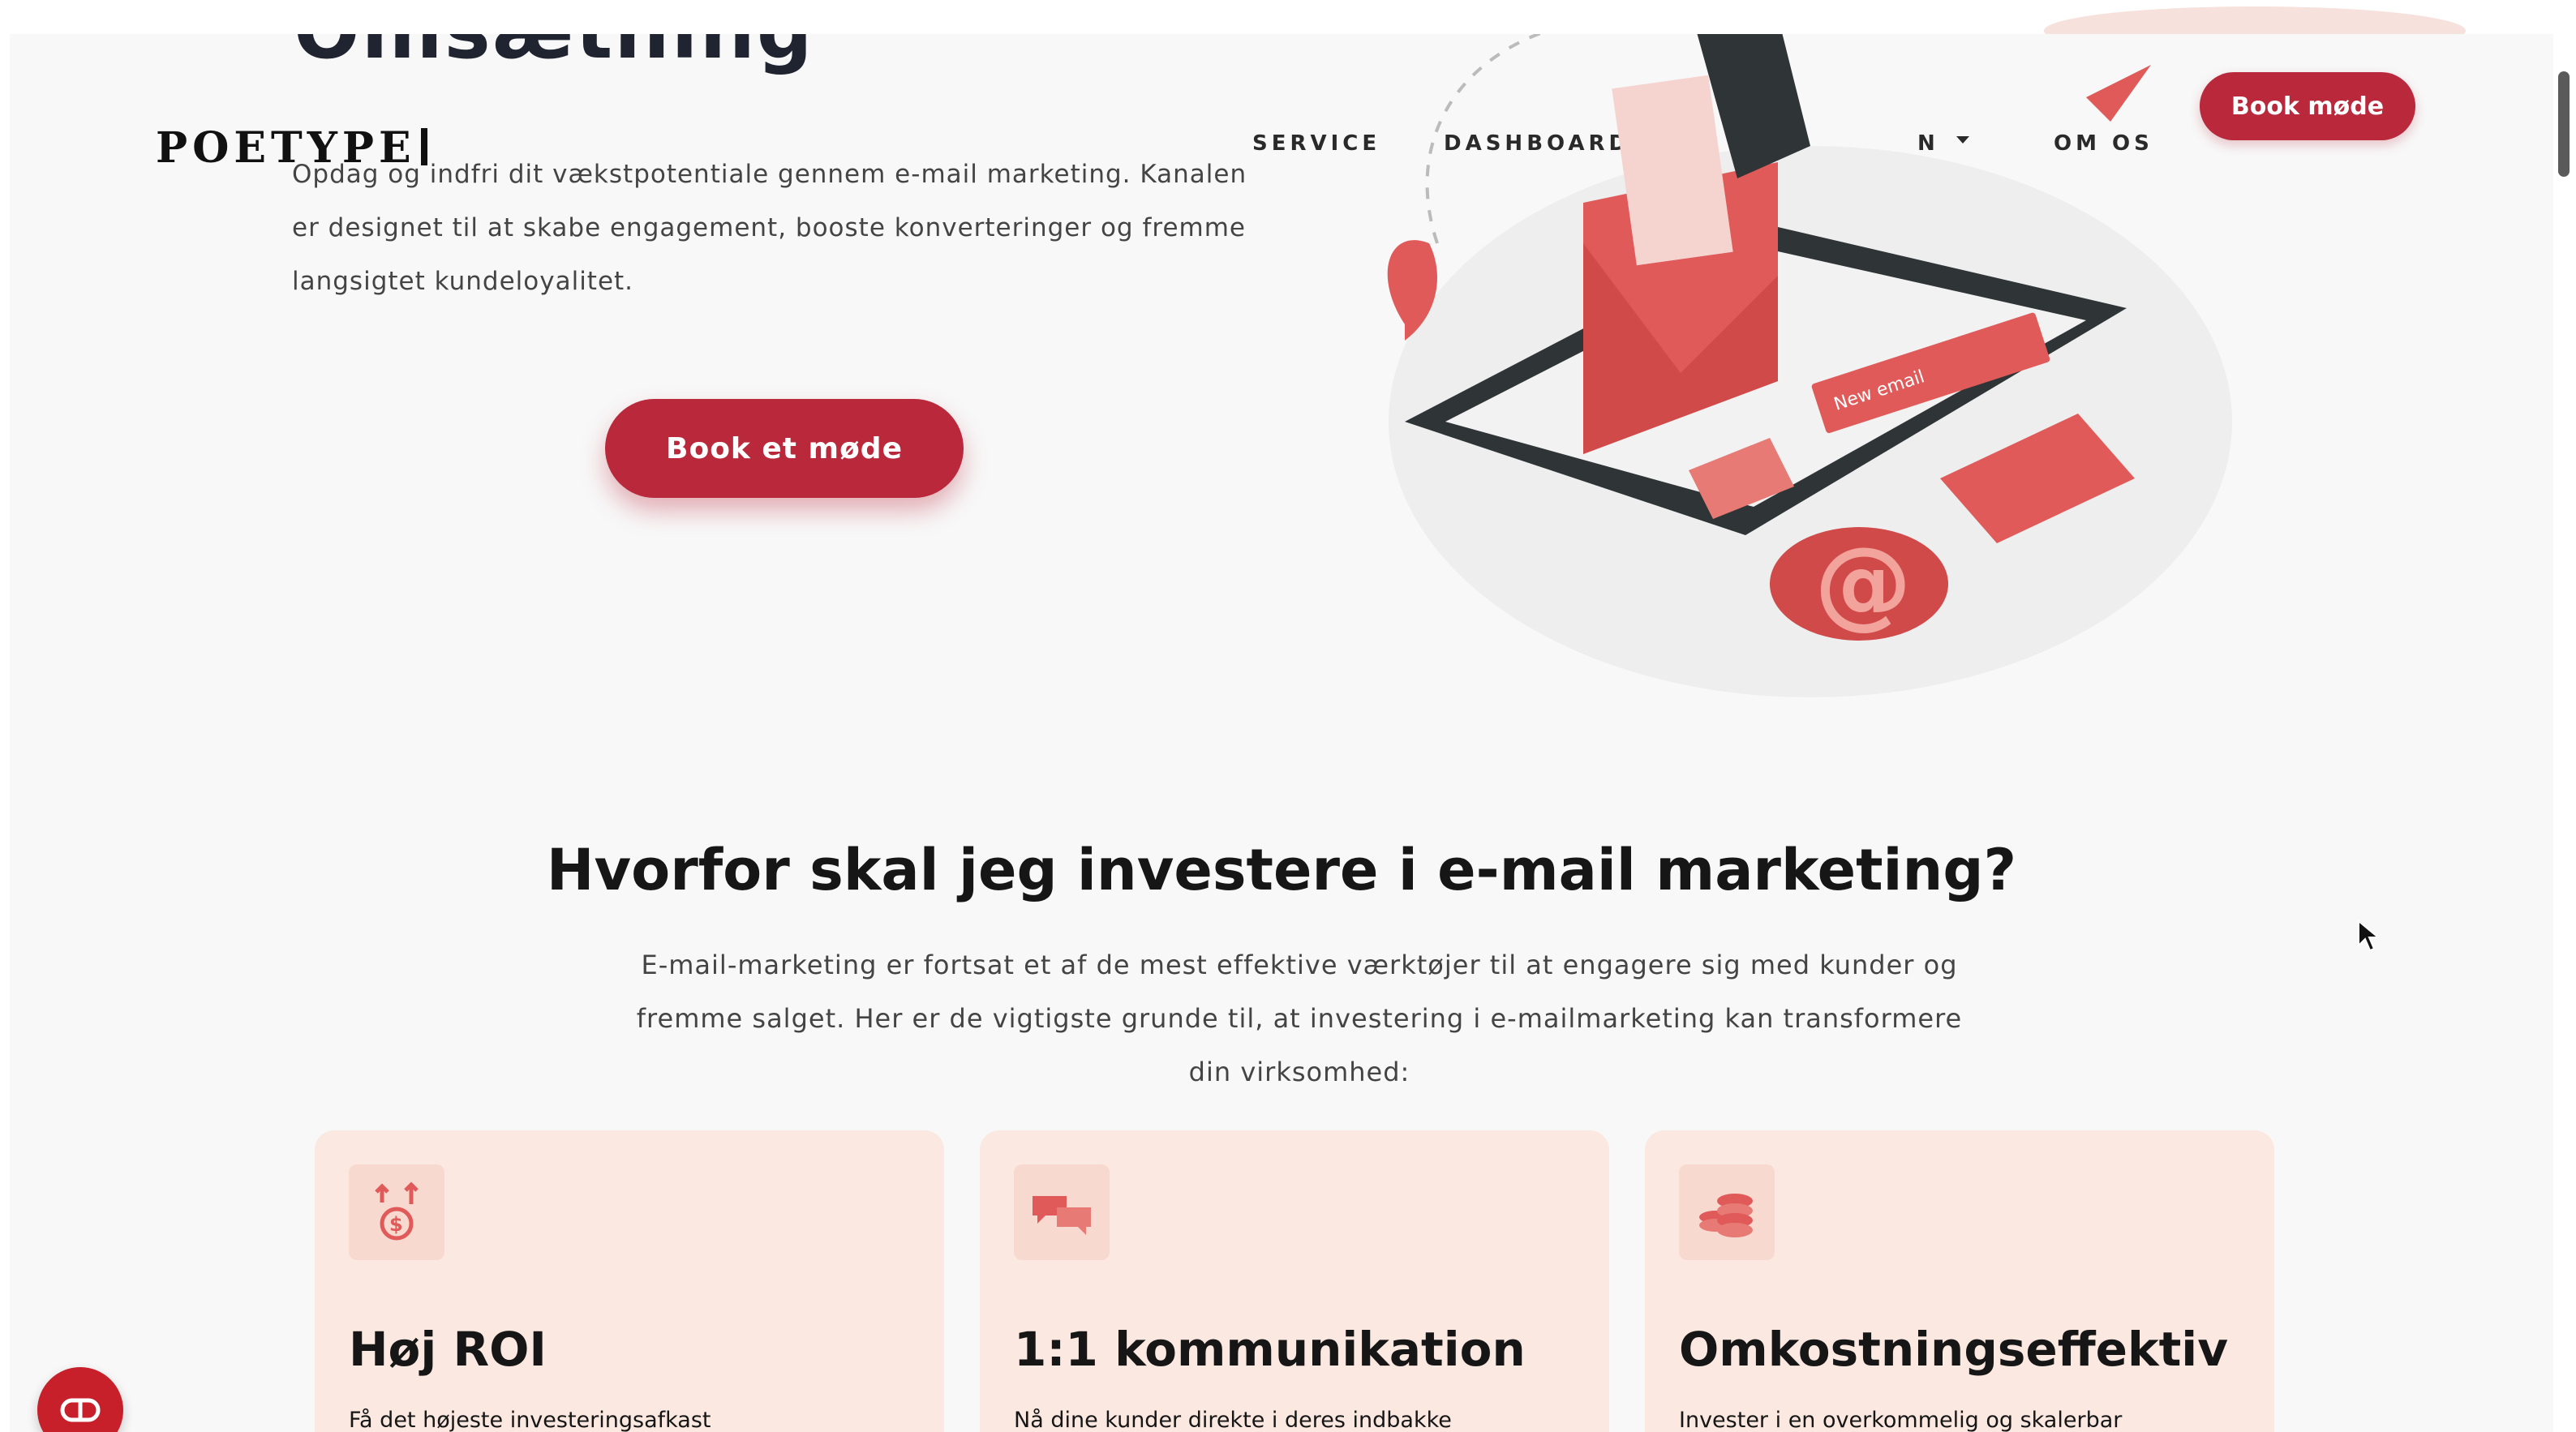  What do you see at coordinates (448, 1349) in the screenshot?
I see `card-title: Høj ROI` at bounding box center [448, 1349].